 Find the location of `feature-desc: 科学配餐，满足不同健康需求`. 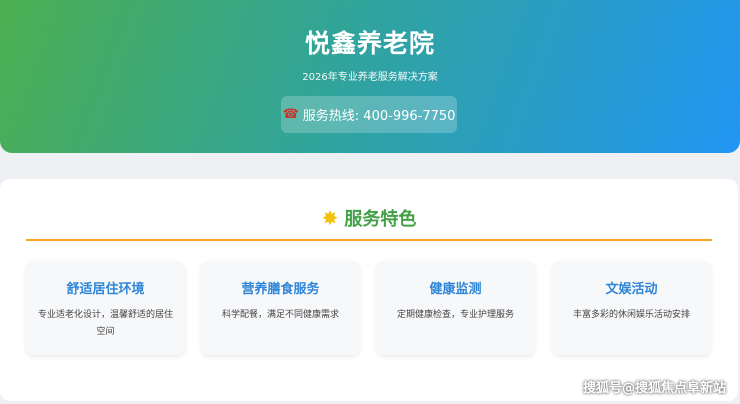

feature-desc: 科学配餐，满足不同健康需求 is located at coordinates (280, 315).